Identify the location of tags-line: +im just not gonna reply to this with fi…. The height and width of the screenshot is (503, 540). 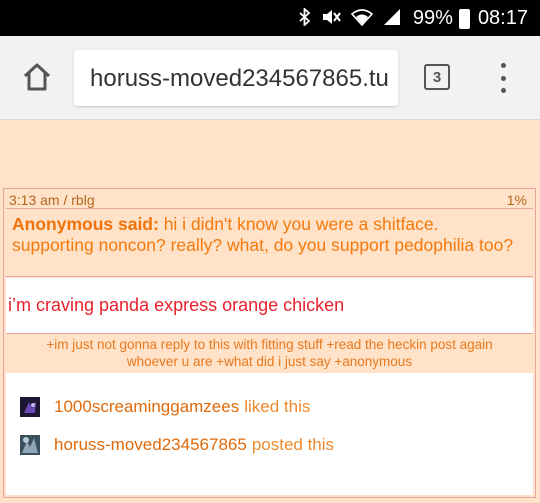
(269, 344).